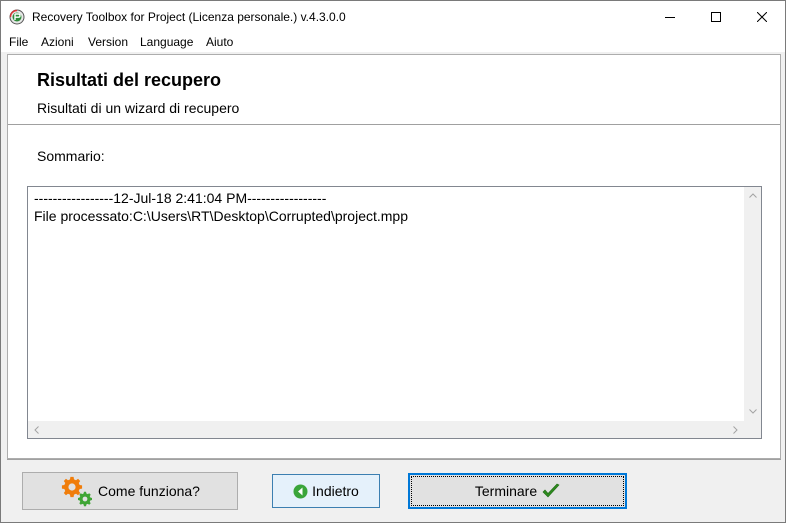 The image size is (786, 523). I want to click on scroll-right-icon, so click(735, 429).